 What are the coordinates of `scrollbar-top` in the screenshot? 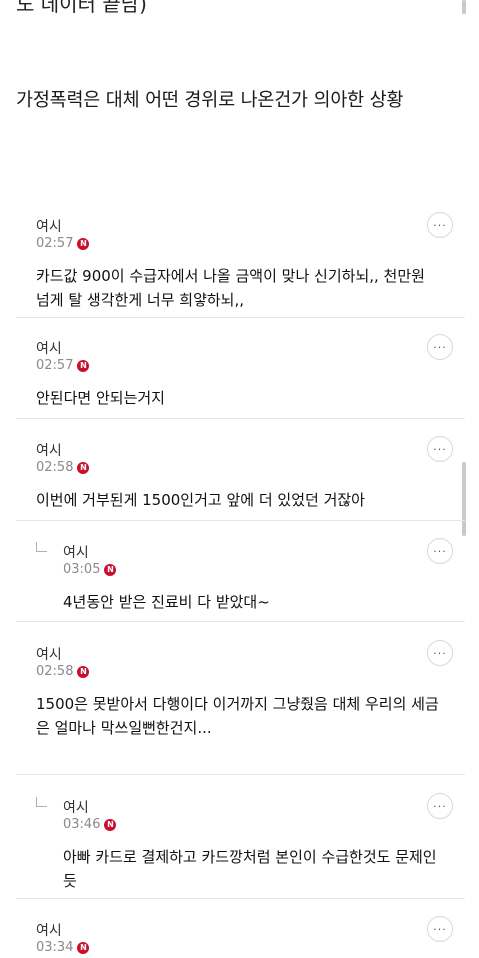 It's located at (464, 7).